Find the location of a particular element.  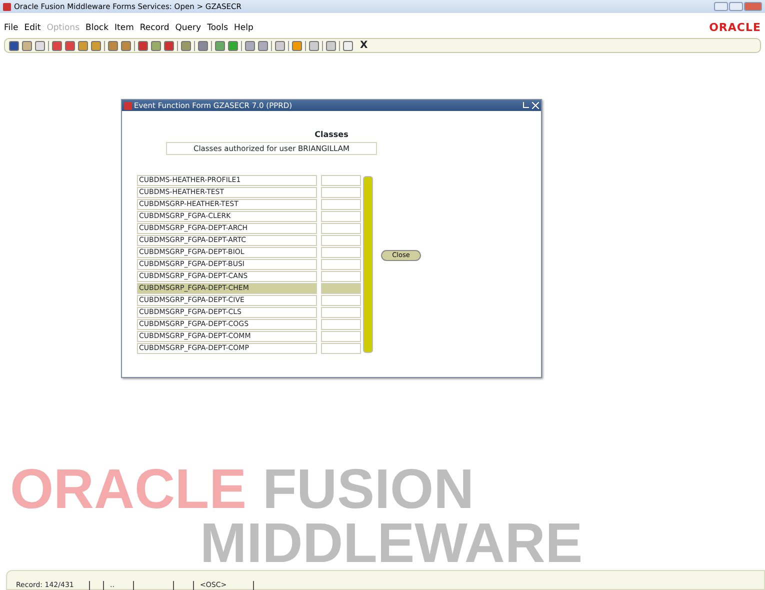

menu-item: Edit is located at coordinates (32, 28).